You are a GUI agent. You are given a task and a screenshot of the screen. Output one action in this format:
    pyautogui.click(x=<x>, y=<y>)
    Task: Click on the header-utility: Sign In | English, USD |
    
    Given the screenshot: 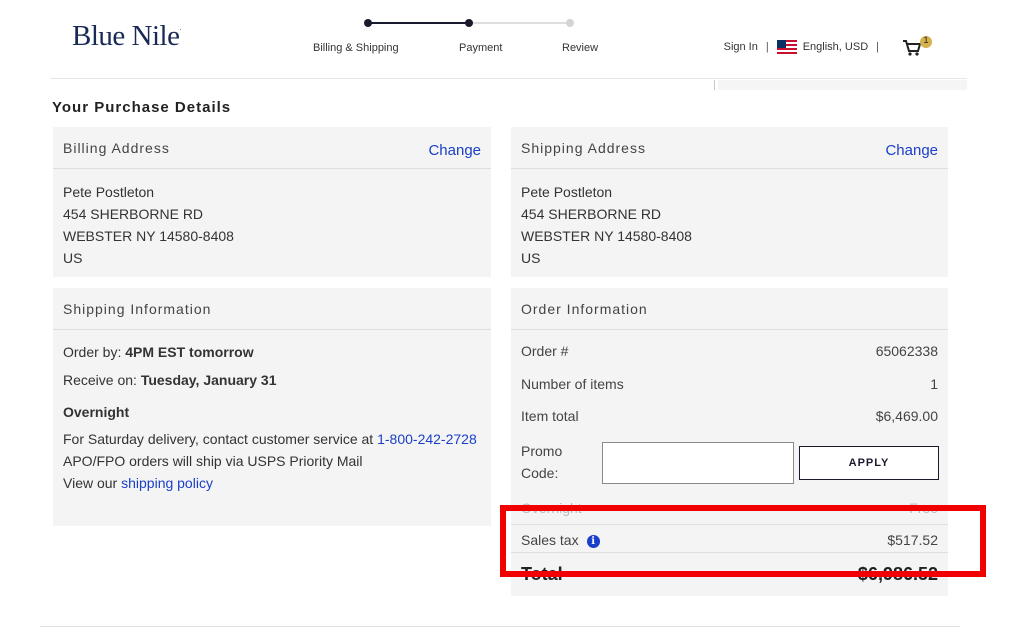 What is the action you would take?
    pyautogui.click(x=805, y=47)
    